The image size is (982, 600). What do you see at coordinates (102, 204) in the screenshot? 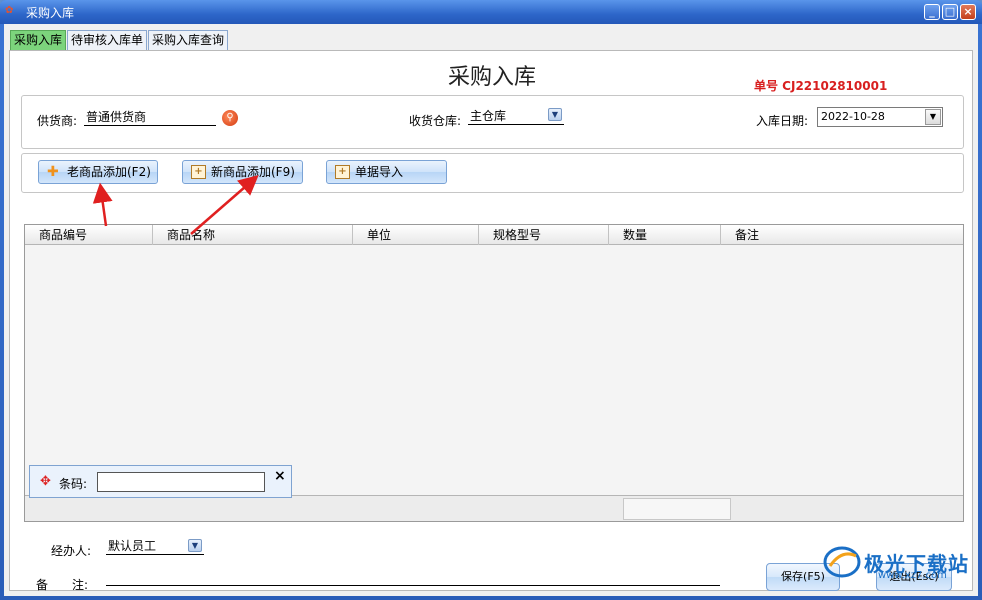
I see `arrow-to-add-old` at bounding box center [102, 204].